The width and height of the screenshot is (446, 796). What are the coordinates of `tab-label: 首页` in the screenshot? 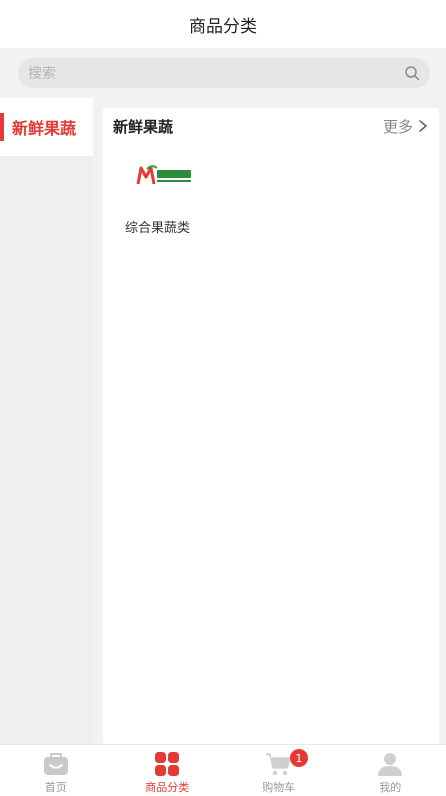 It's located at (55, 787).